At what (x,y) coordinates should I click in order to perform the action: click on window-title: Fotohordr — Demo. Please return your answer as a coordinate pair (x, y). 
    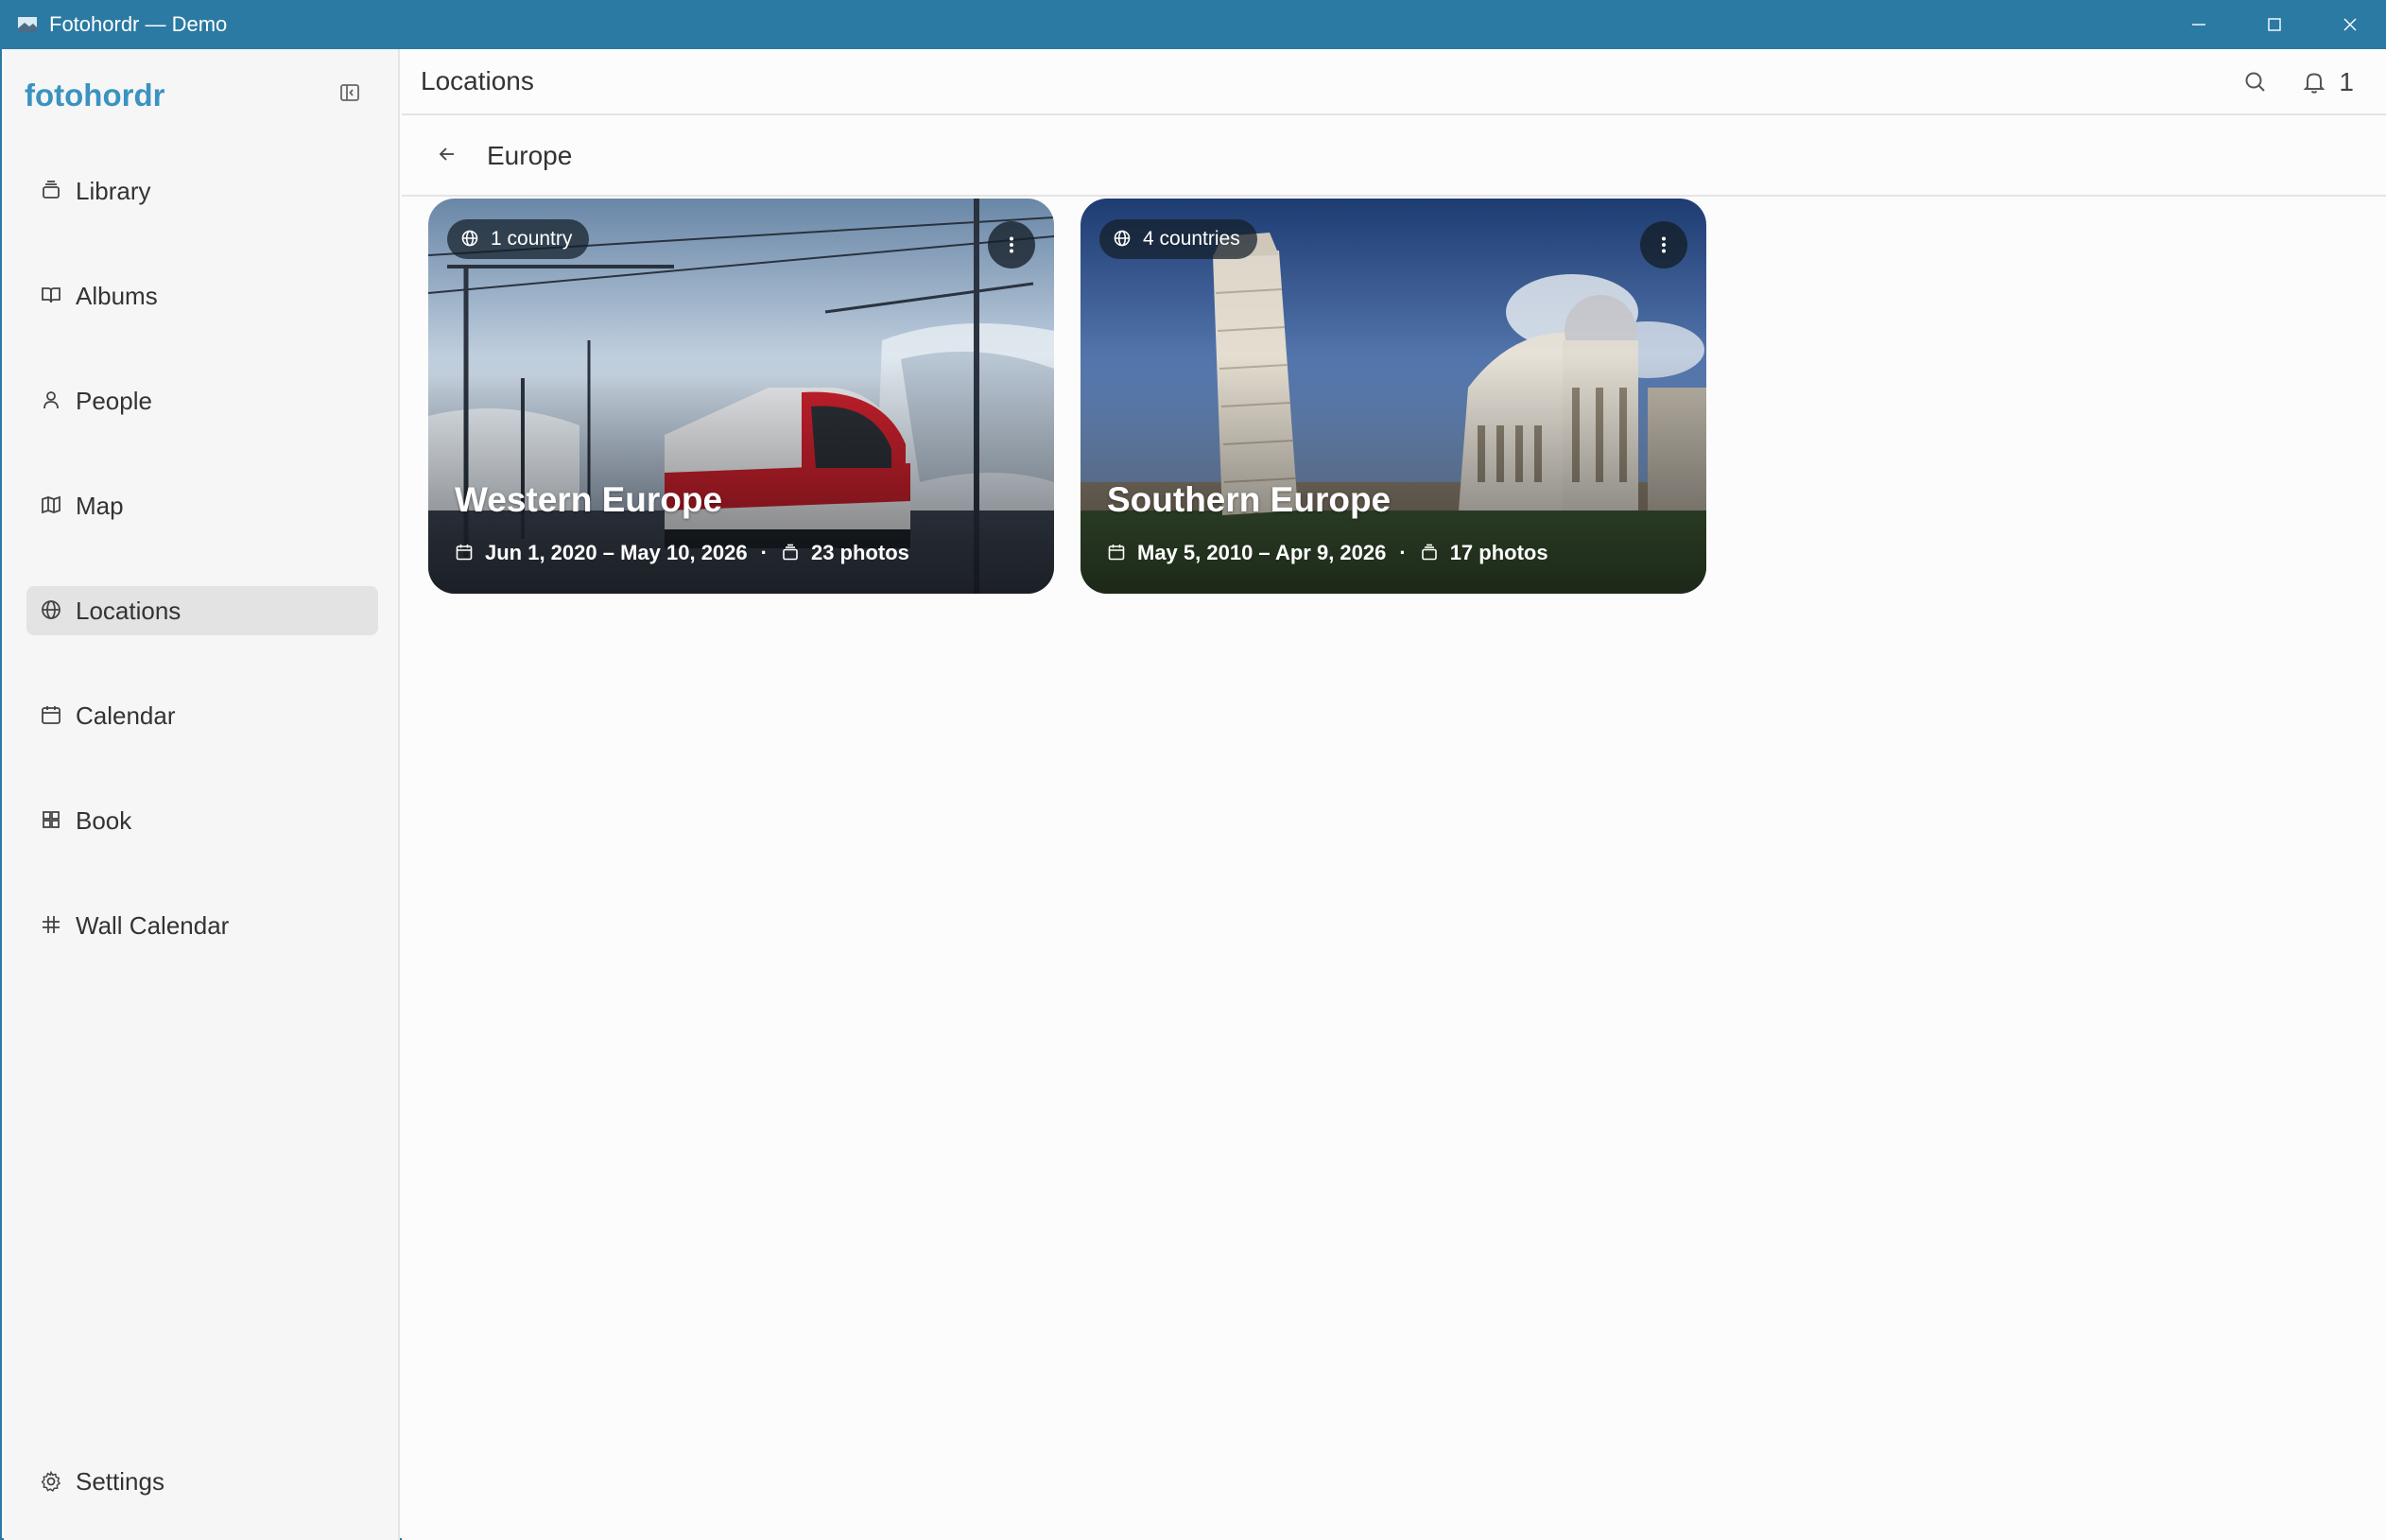
    Looking at the image, I should click on (139, 24).